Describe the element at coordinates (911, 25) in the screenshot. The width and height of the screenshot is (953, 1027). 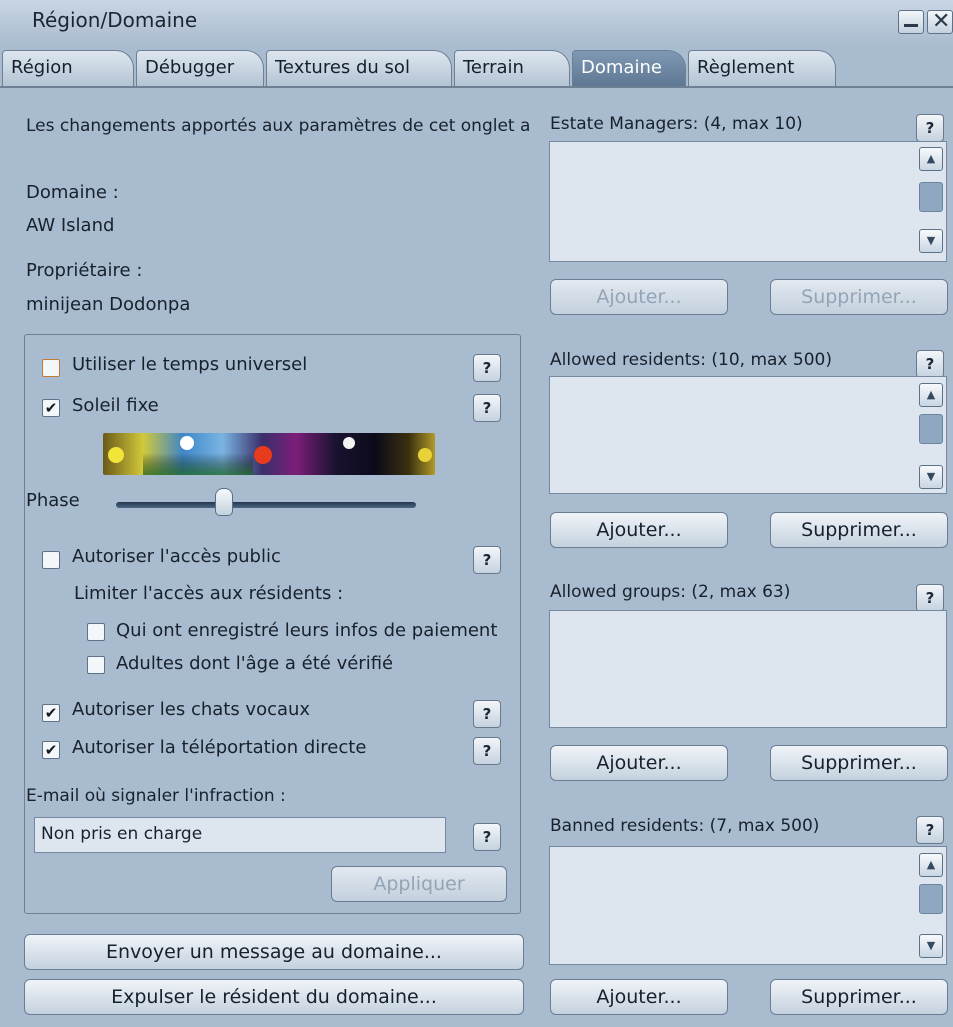
I see `minimize-icon` at that location.